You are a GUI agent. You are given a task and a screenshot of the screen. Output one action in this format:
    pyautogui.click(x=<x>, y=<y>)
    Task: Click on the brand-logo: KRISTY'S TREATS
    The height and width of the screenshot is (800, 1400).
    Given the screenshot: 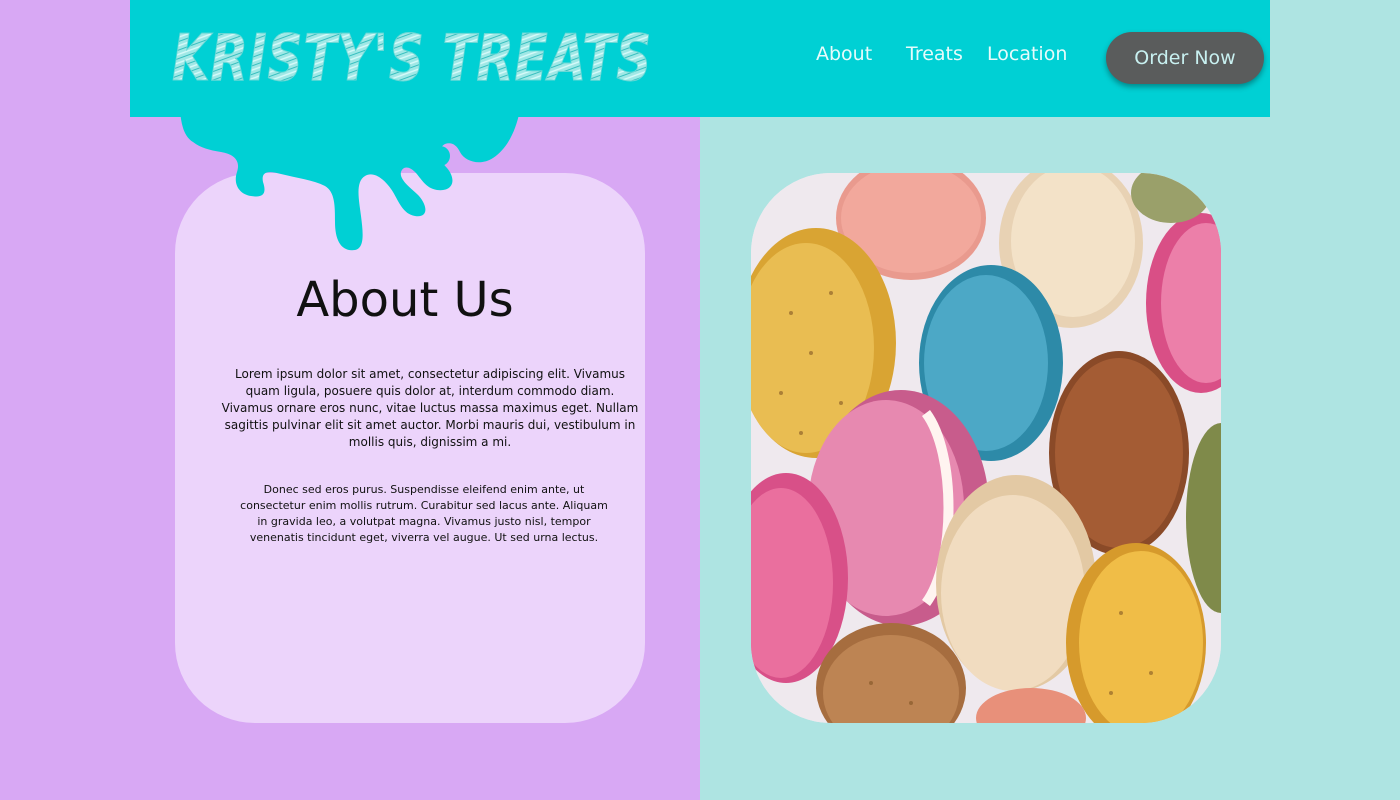 What is the action you would take?
    pyautogui.click(x=417, y=52)
    